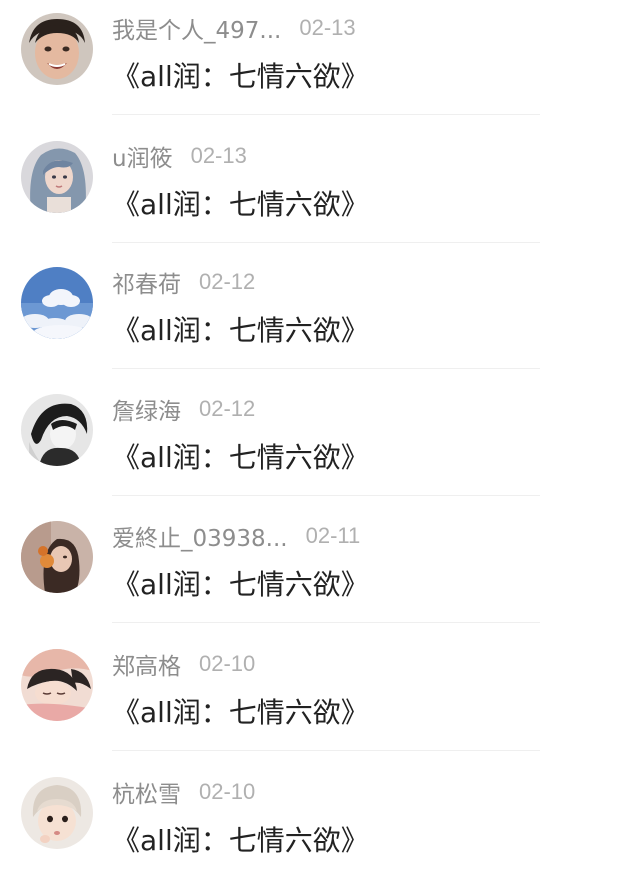  I want to click on comment-item: u润筱 02-13 《all润：七情六欲》, so click(320, 191).